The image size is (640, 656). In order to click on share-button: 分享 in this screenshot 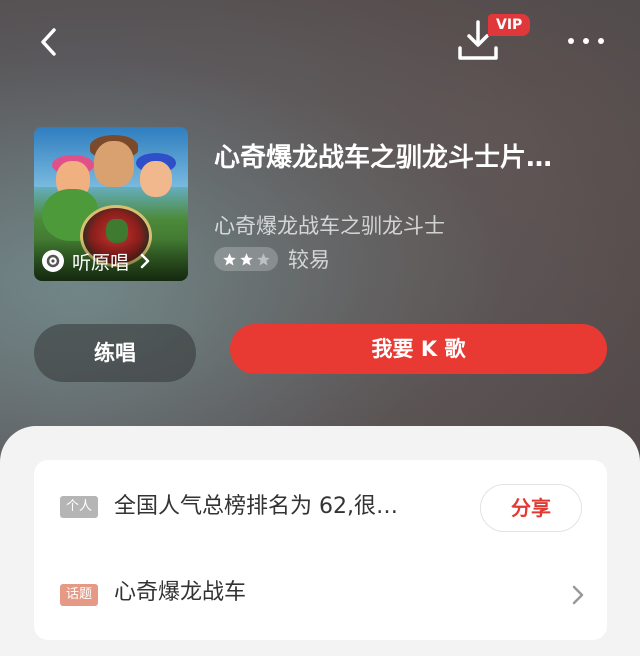, I will do `click(531, 508)`.